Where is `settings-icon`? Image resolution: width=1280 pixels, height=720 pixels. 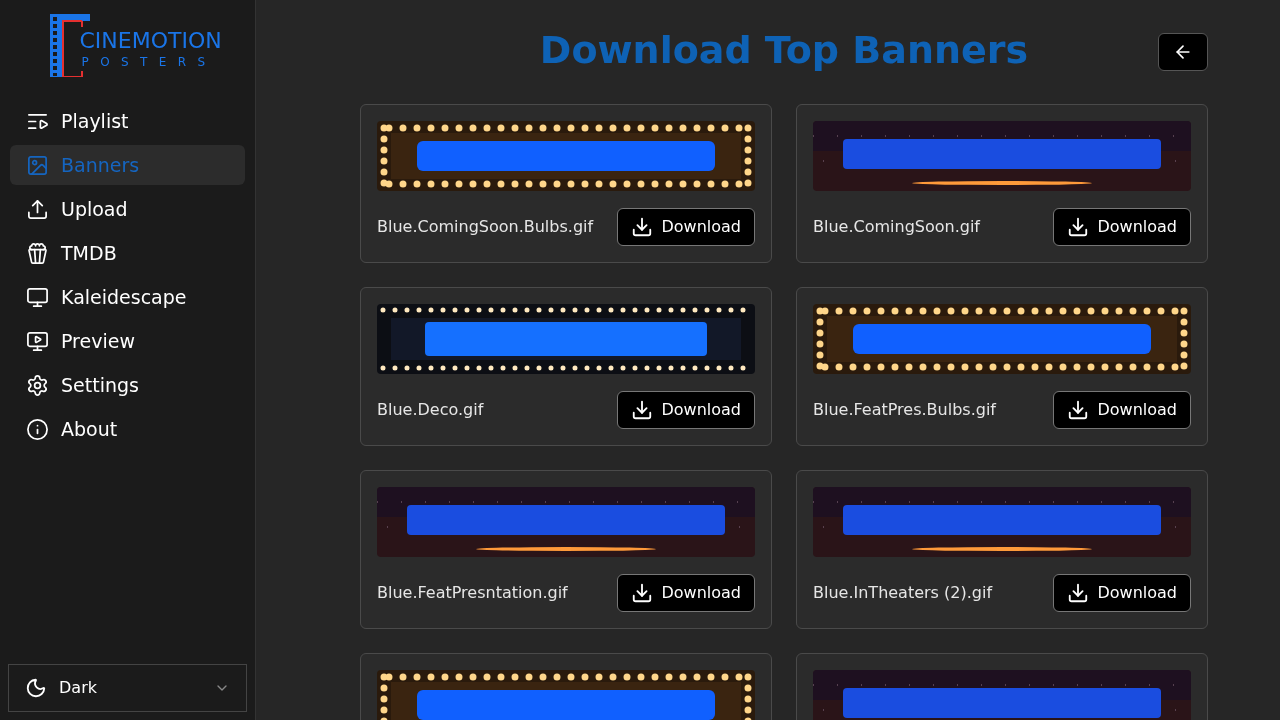
settings-icon is located at coordinates (37, 385).